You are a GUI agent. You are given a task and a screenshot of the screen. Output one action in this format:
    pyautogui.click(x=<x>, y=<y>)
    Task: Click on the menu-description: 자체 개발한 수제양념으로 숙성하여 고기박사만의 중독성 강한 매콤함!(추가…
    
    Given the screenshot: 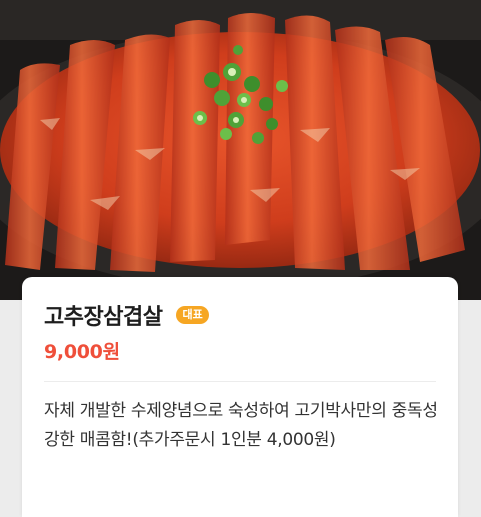 What is the action you would take?
    pyautogui.click(x=241, y=425)
    